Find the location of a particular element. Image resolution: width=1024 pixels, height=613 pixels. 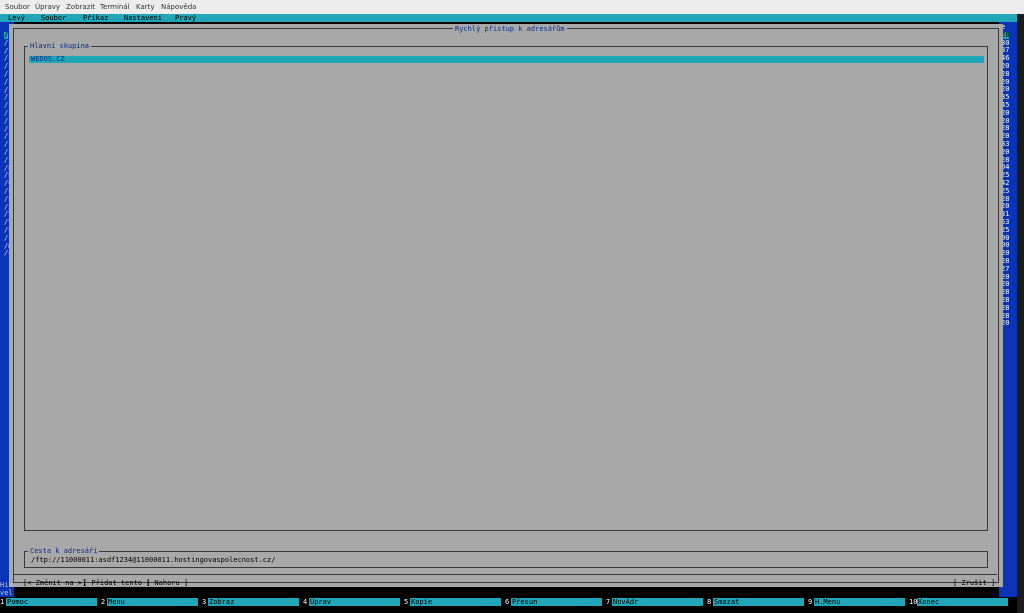

fkey-label: Zobraz is located at coordinates (253, 602).